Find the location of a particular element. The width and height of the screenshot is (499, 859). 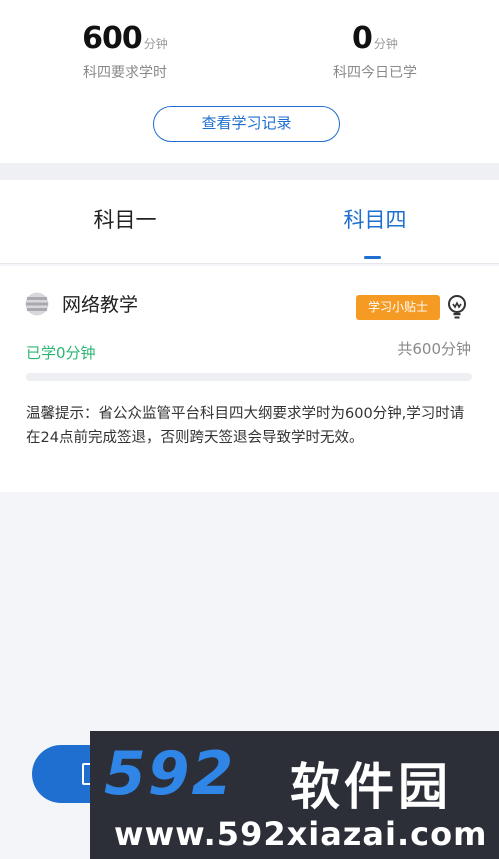

watermark-number: 592 is located at coordinates (170, 774).